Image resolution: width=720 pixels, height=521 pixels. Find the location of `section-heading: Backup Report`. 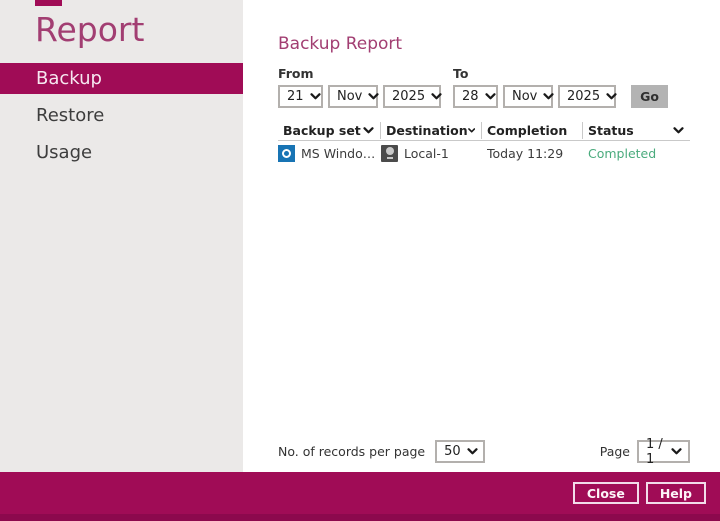

section-heading: Backup Report is located at coordinates (340, 44).